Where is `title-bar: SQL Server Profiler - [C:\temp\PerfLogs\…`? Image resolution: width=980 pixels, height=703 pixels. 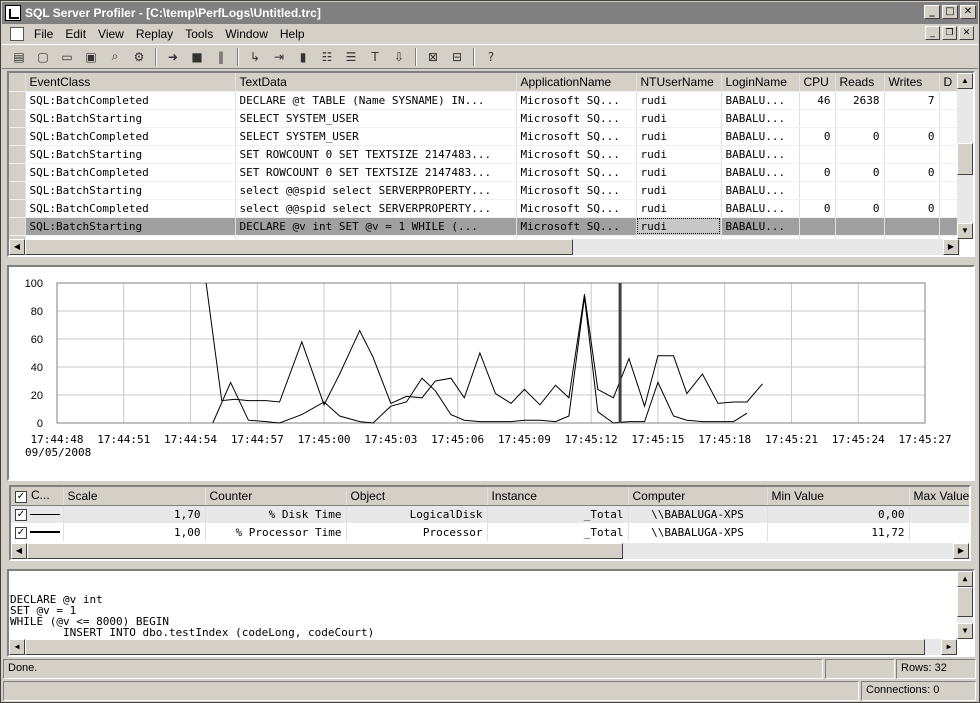 title-bar: SQL Server Profiler - [C:\temp\PerfLogs\… is located at coordinates (490, 13).